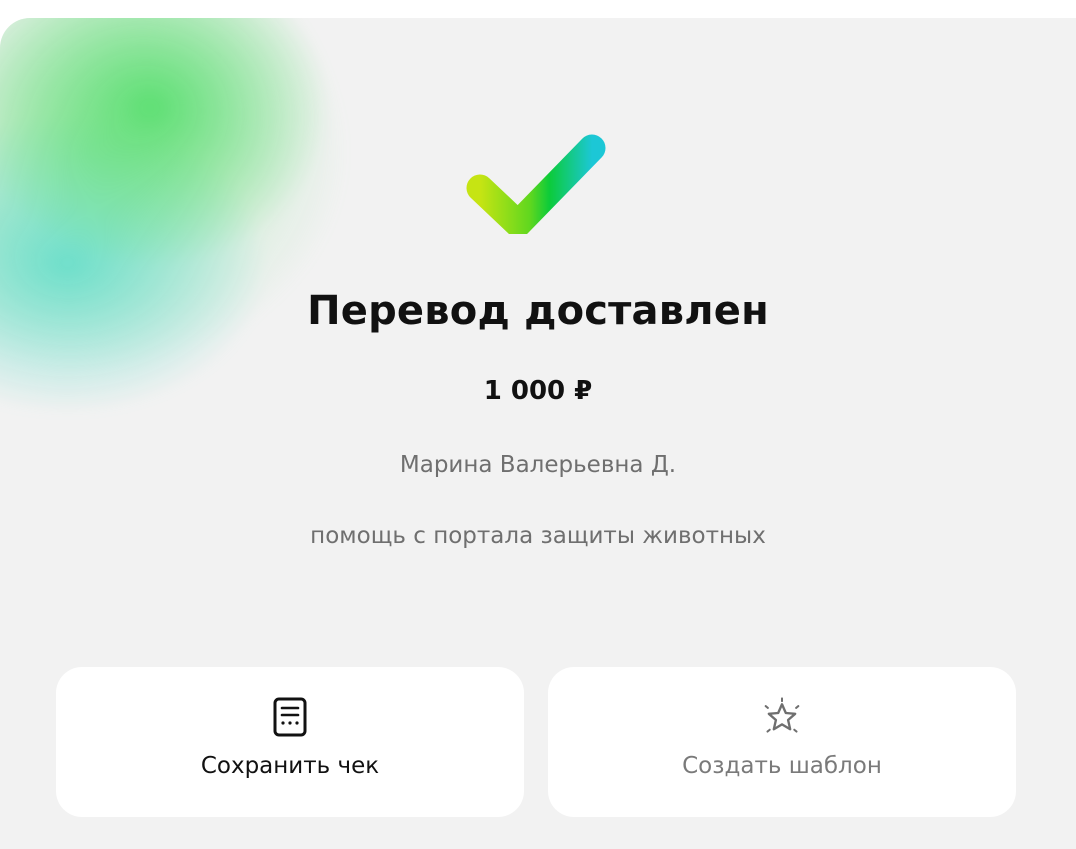 This screenshot has height=849, width=1076. What do you see at coordinates (782, 742) in the screenshot?
I see `create-template-button: Создать шаблон` at bounding box center [782, 742].